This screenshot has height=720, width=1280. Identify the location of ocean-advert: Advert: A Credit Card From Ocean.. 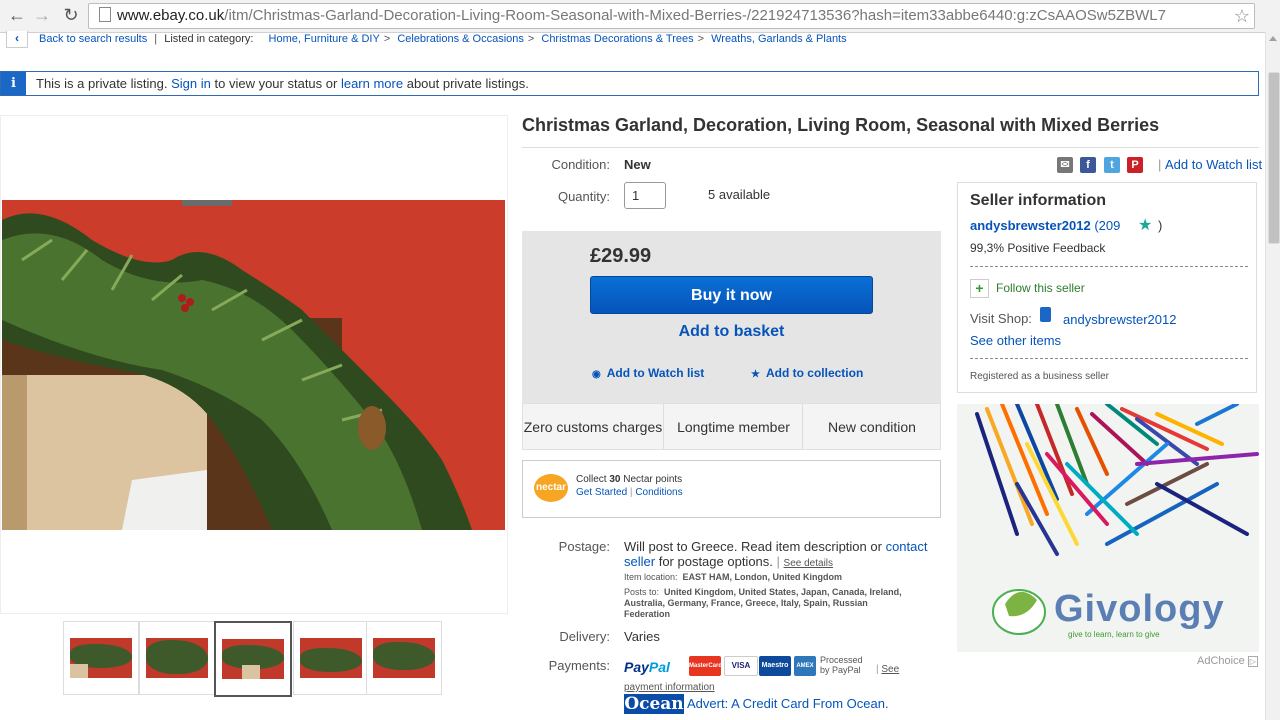
(788, 703).